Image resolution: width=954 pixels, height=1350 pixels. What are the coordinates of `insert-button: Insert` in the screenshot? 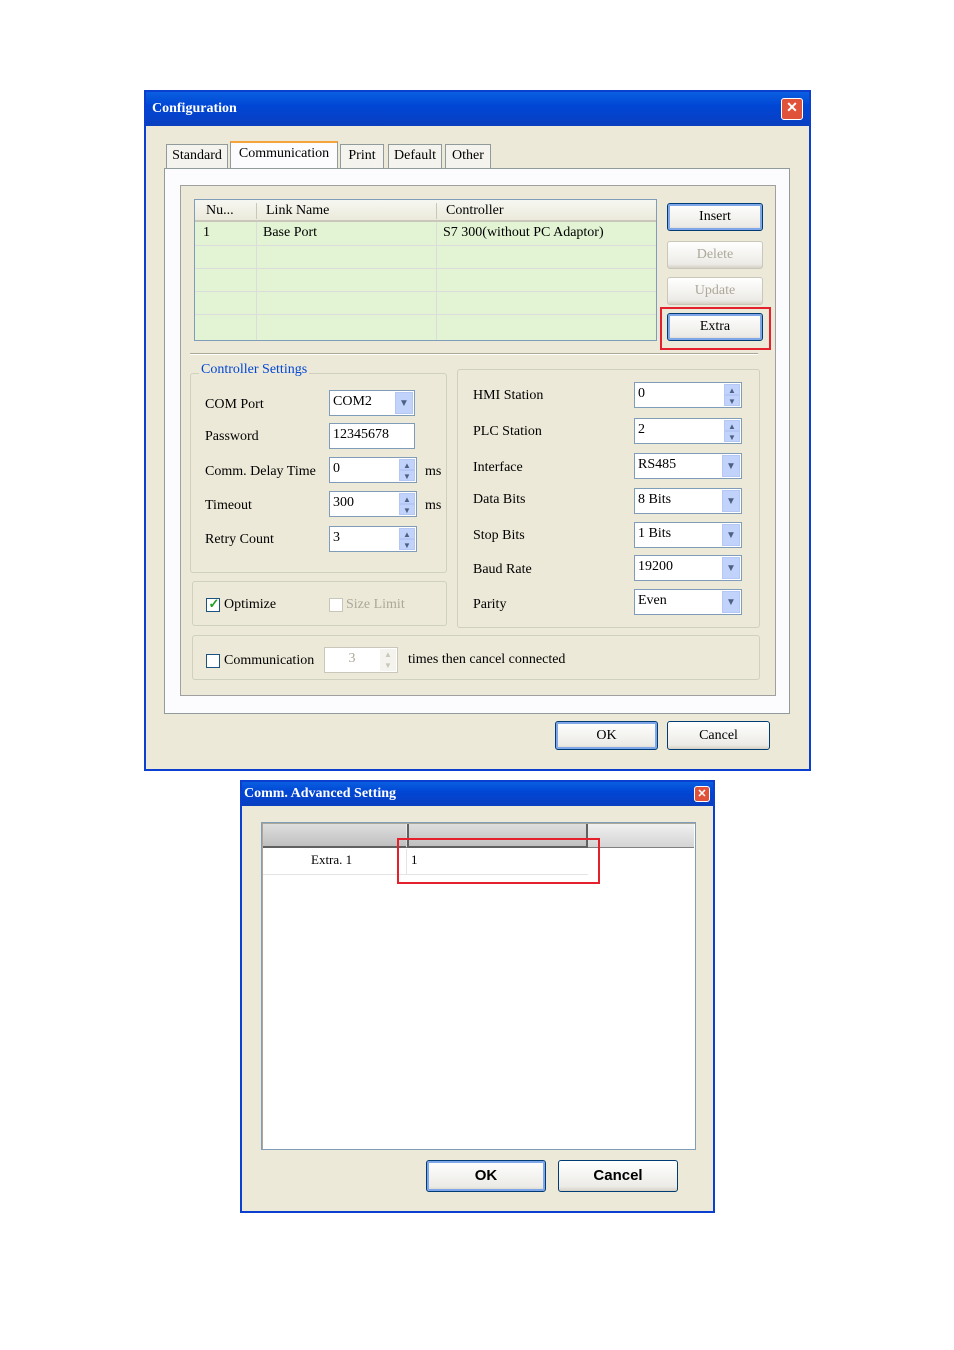 It's located at (715, 217).